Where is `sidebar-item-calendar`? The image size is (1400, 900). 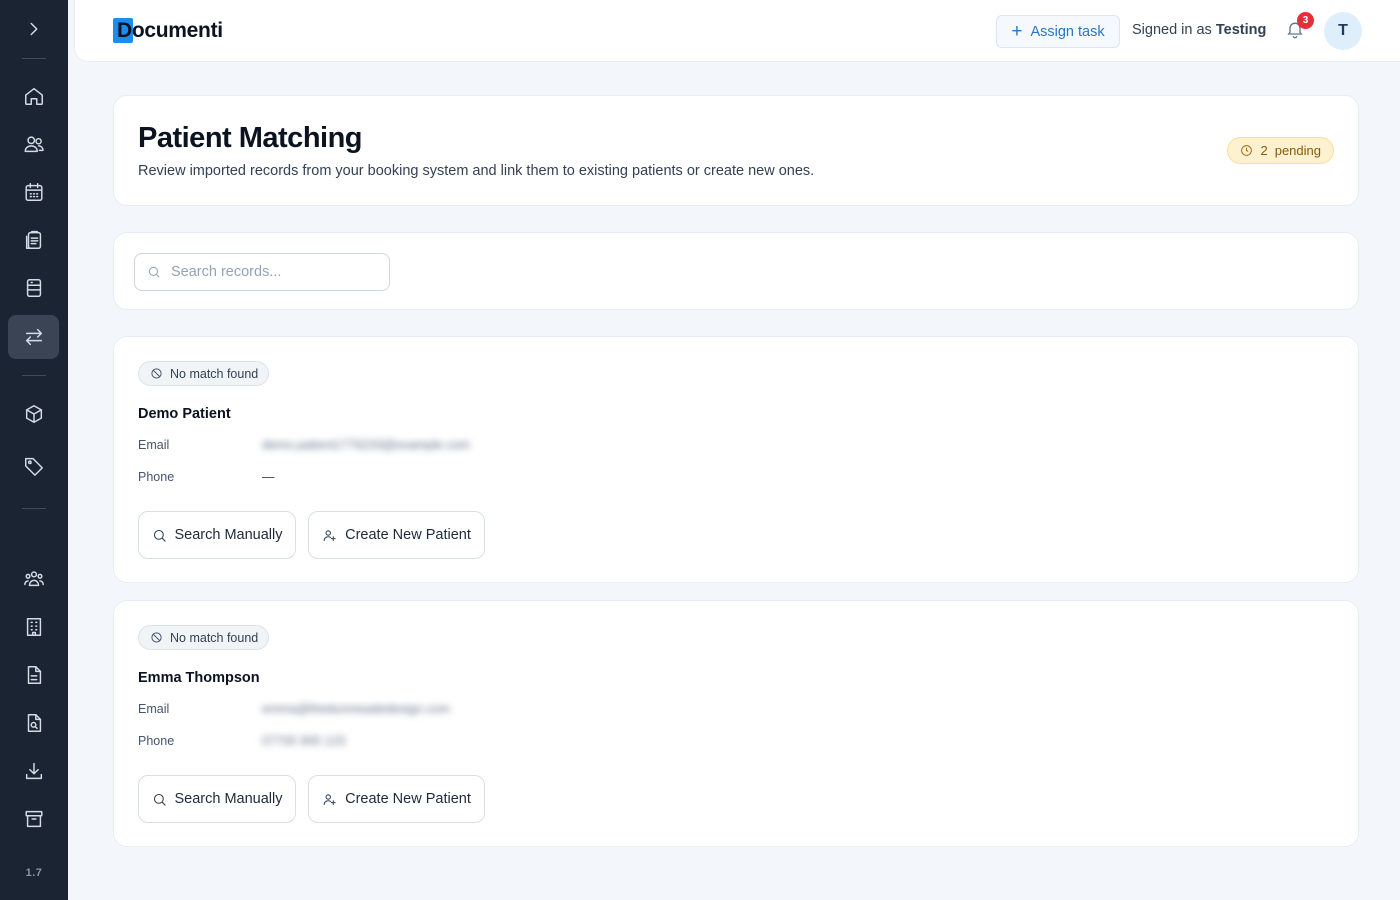 sidebar-item-calendar is located at coordinates (33, 192).